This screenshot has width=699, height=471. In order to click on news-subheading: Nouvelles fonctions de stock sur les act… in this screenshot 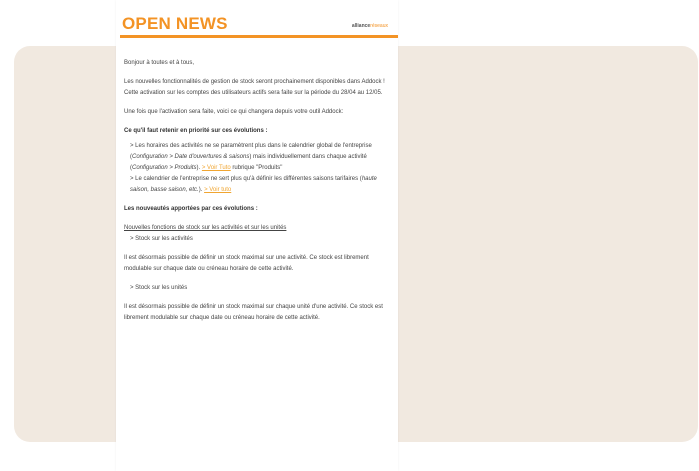, I will do `click(205, 228)`.